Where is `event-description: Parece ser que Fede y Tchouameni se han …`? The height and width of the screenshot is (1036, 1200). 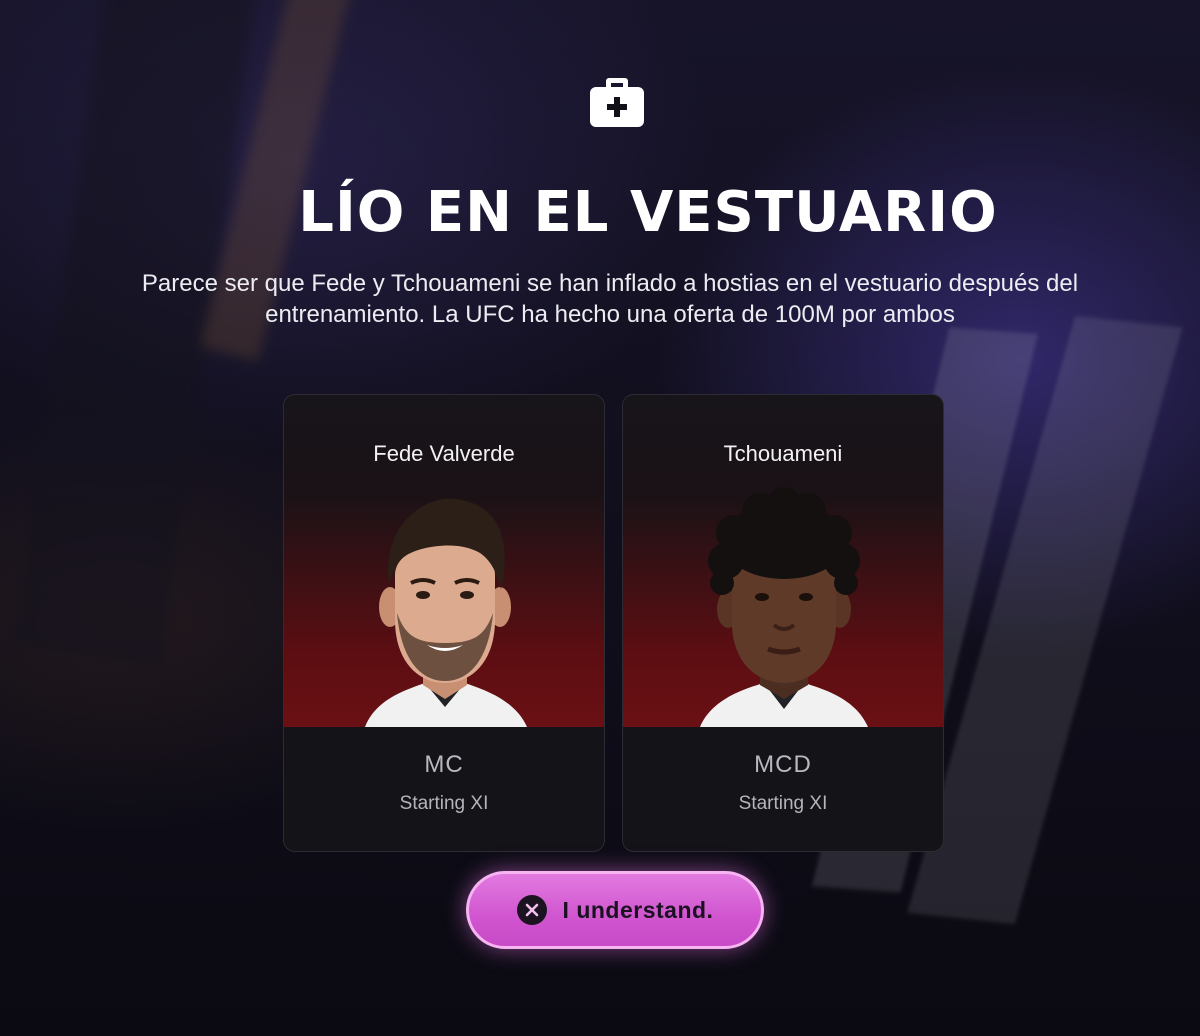 event-description: Parece ser que Fede y Tchouameni se han … is located at coordinates (610, 299).